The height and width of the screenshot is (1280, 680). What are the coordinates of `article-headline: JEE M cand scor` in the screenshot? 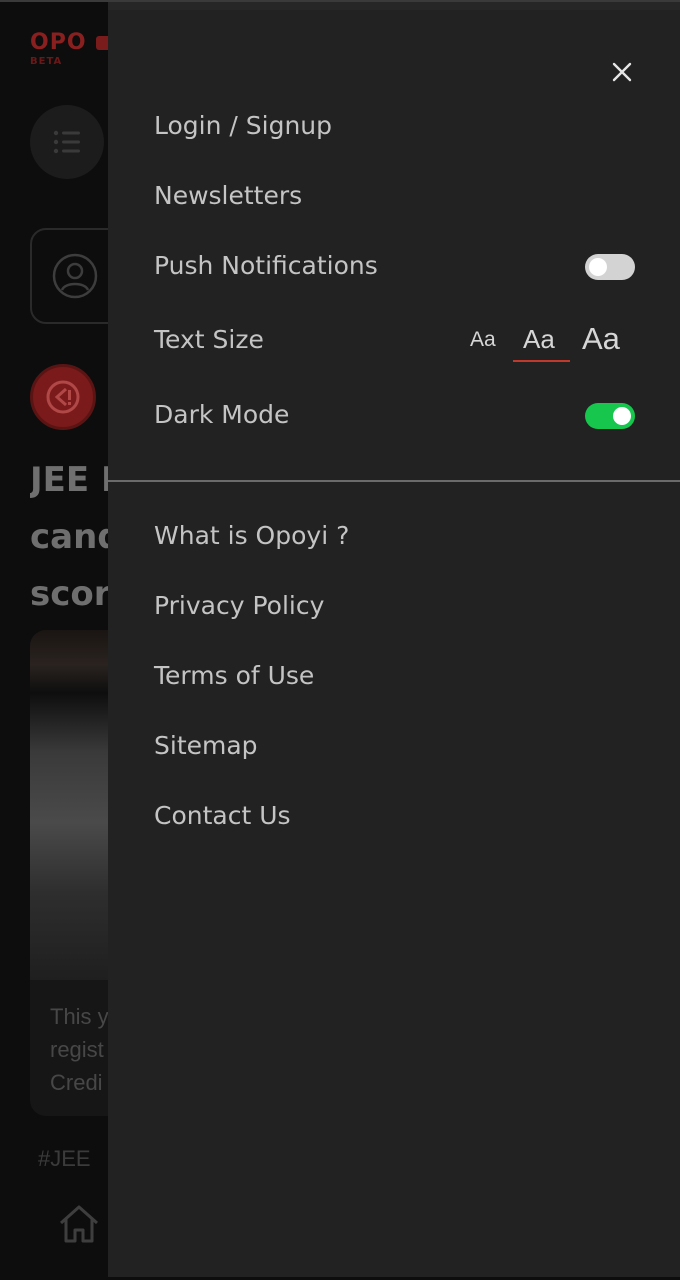 It's located at (75, 537).